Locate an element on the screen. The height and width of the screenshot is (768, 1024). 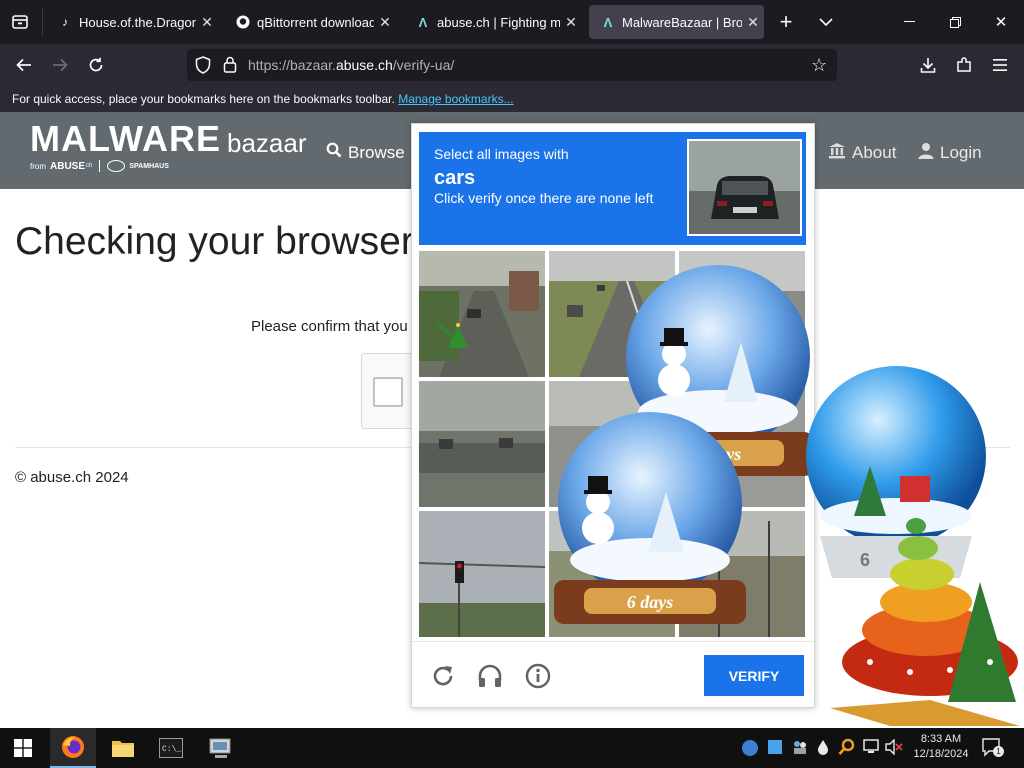
github-icon is located at coordinates (243, 22).